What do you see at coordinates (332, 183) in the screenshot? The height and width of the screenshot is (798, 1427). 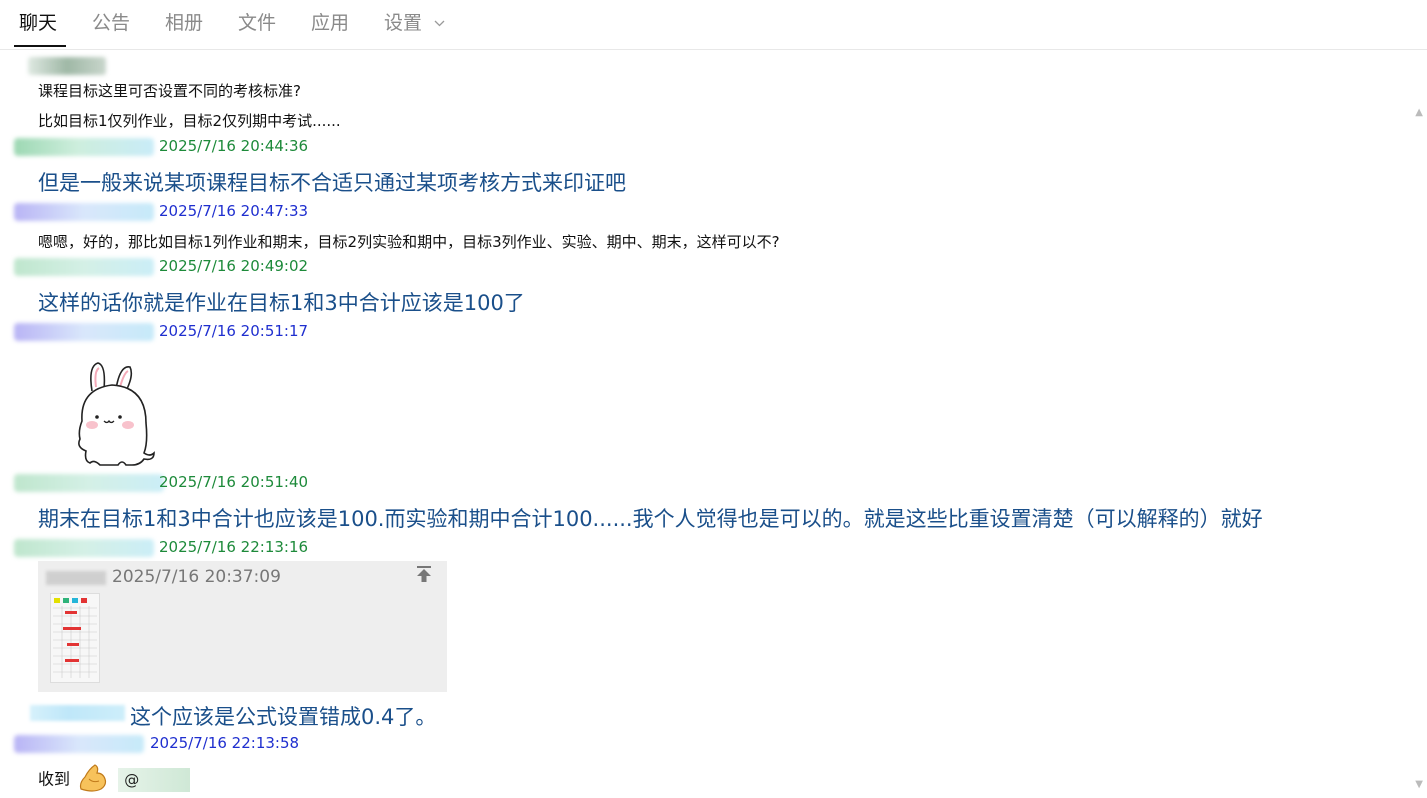 I see `message-text: 但是一般来说某项课程目标不合适只通过某项考核方式来印证吧` at bounding box center [332, 183].